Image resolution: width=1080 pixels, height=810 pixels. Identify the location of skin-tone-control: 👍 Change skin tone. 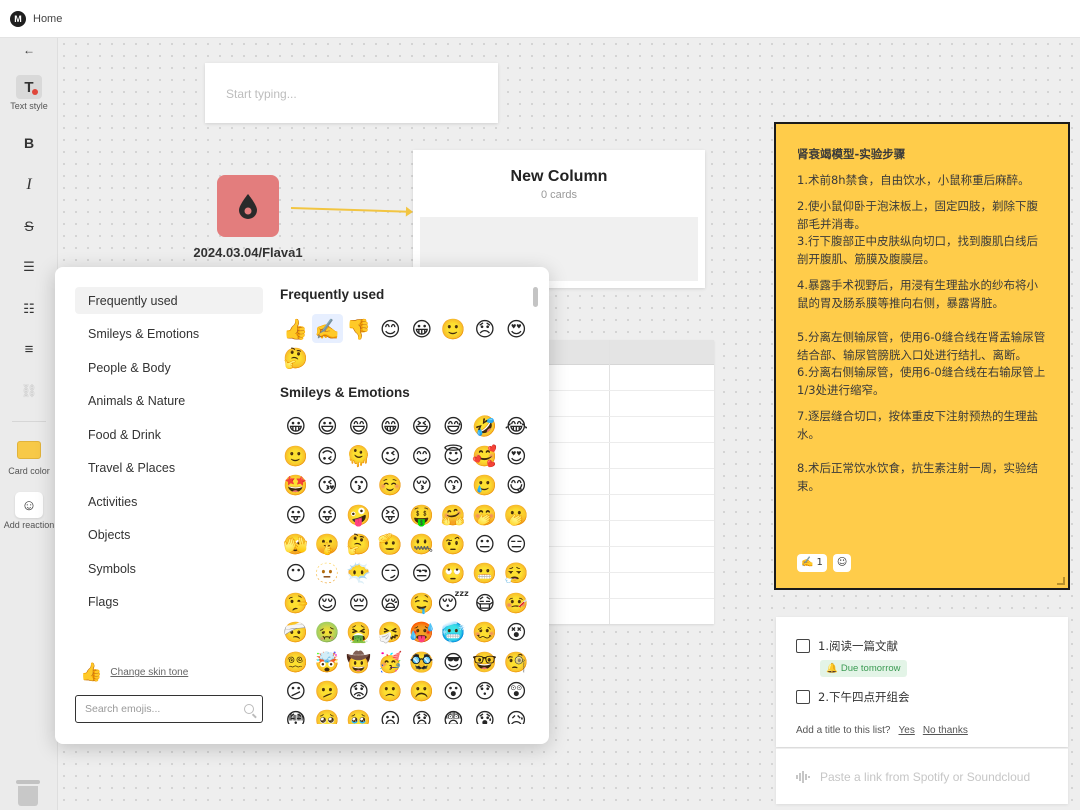
(134, 672).